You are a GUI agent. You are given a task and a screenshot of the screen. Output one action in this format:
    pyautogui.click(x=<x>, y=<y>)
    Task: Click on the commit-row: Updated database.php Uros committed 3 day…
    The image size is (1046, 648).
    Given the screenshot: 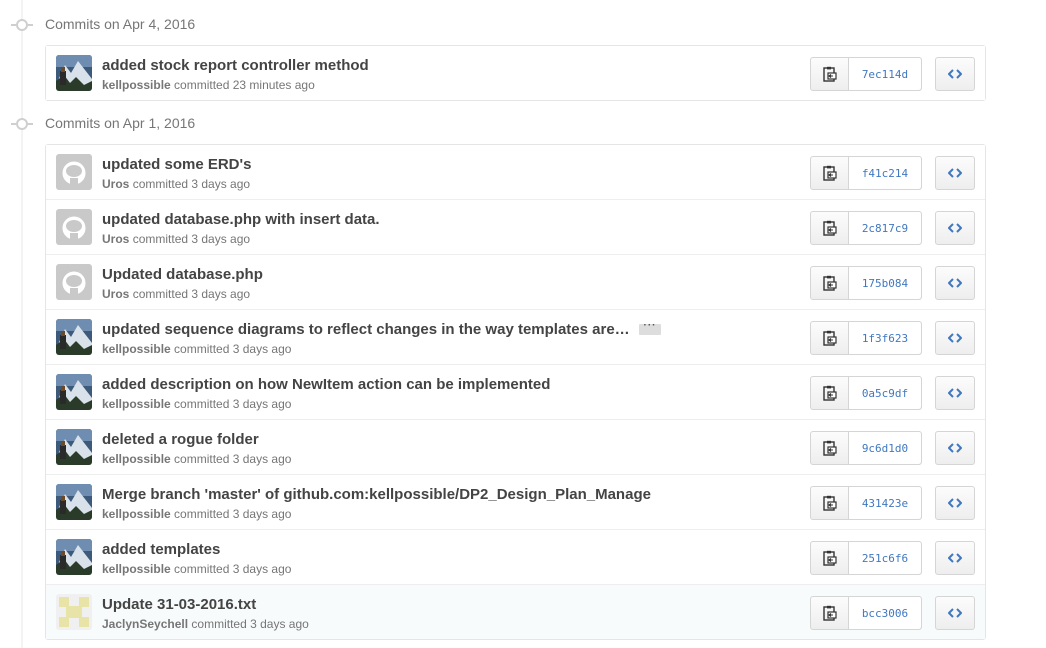 What is the action you would take?
    pyautogui.click(x=515, y=281)
    